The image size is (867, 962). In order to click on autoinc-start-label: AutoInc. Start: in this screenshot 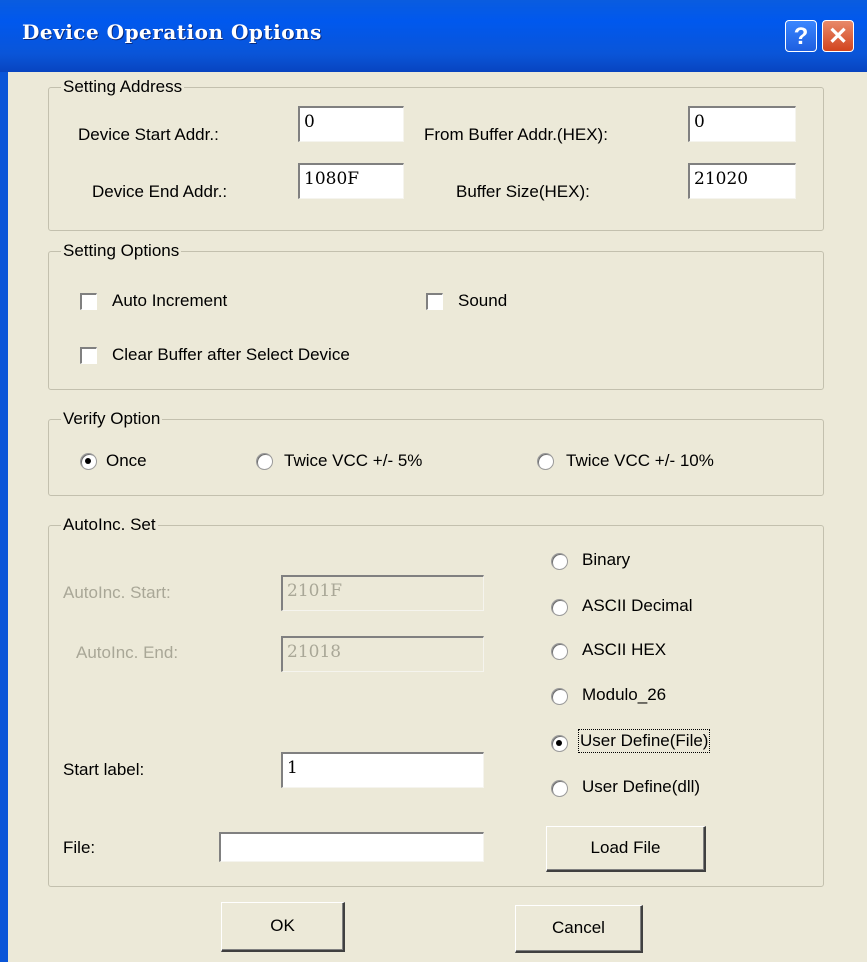, I will do `click(117, 592)`.